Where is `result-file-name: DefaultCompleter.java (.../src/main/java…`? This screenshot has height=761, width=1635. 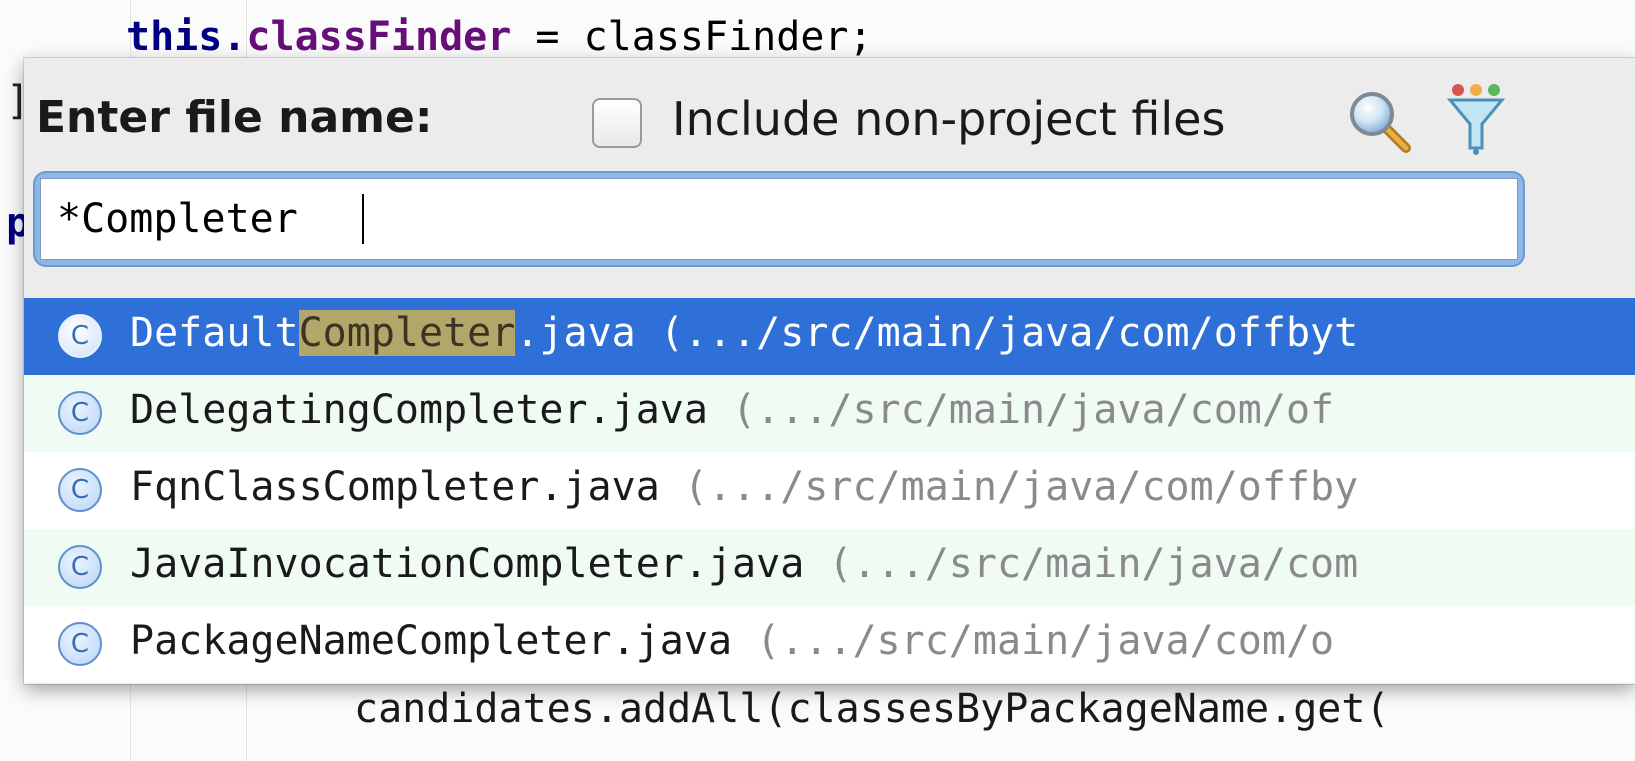
result-file-name: DefaultCompleter.java (.../src/main/java… is located at coordinates (744, 333).